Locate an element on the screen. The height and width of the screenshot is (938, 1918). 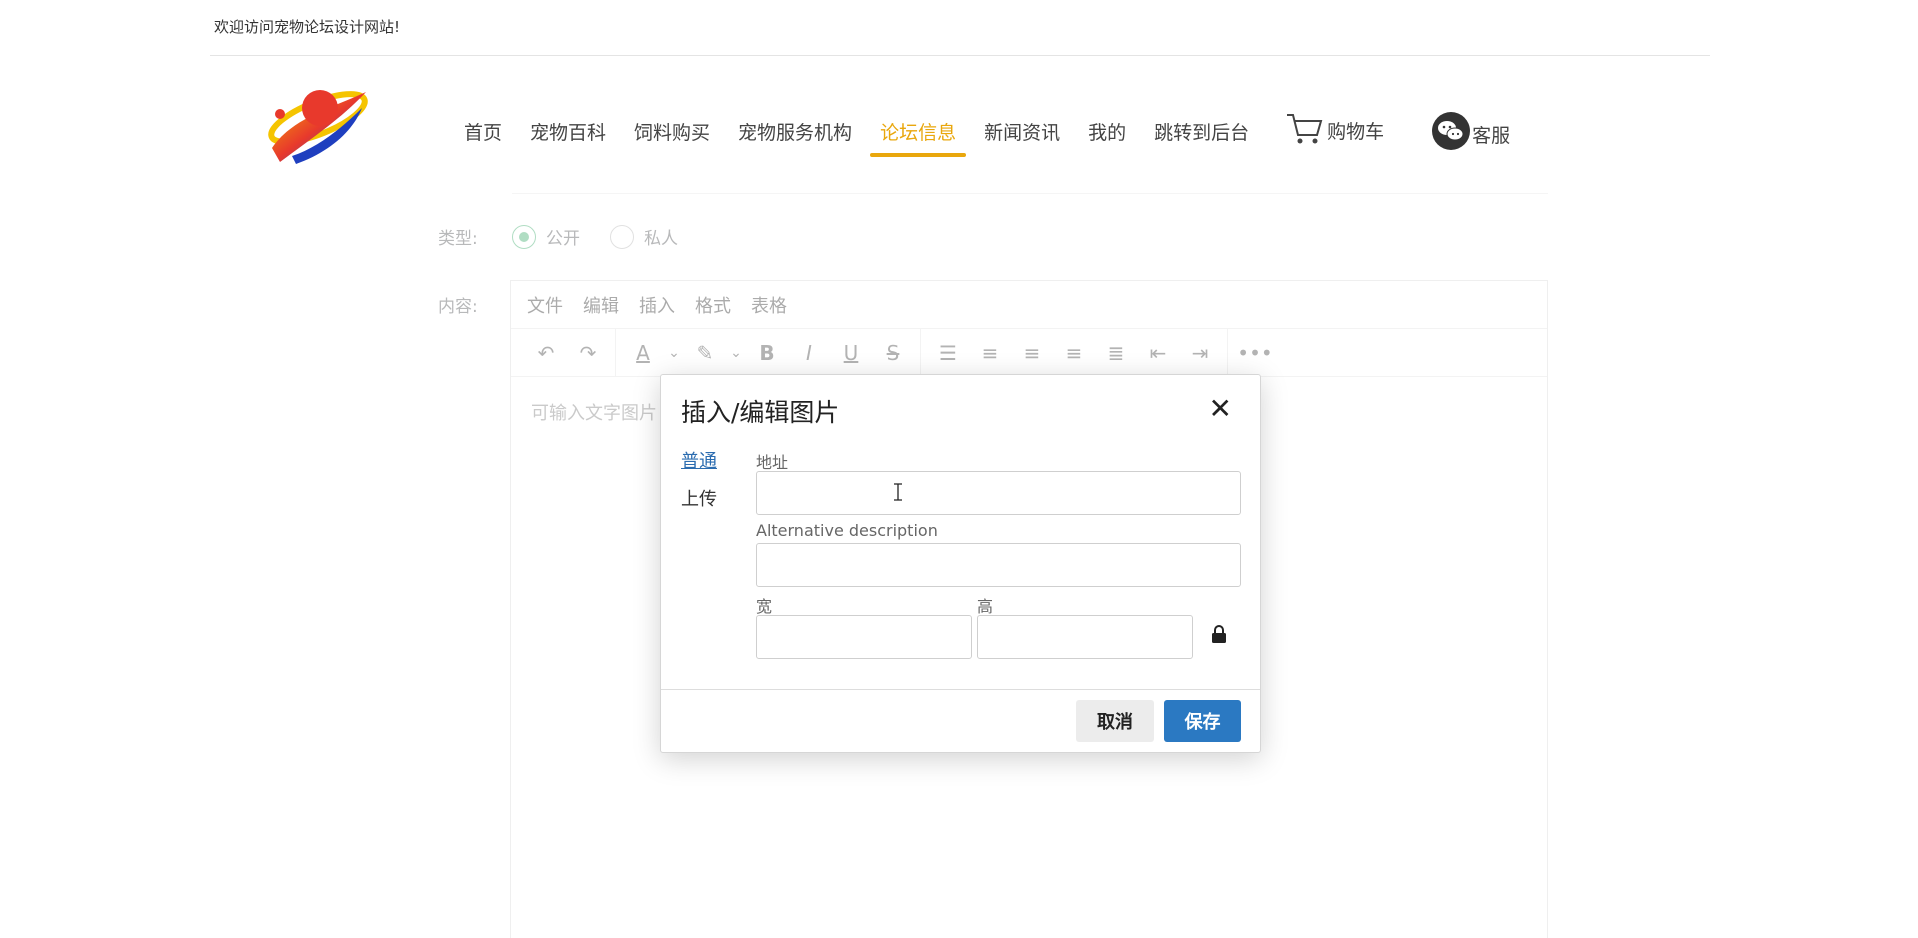
undo-icon: ↶ is located at coordinates (546, 353).